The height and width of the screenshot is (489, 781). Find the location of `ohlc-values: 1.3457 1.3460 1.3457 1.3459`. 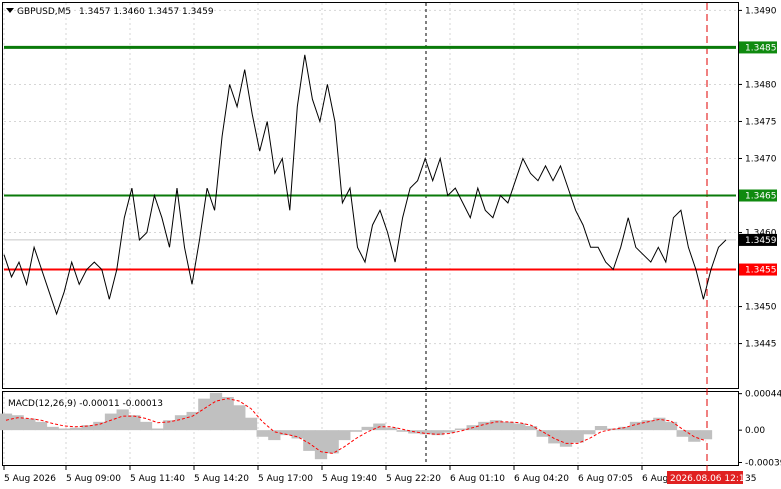

ohlc-values: 1.3457 1.3460 1.3457 1.3459 is located at coordinates (146, 12).